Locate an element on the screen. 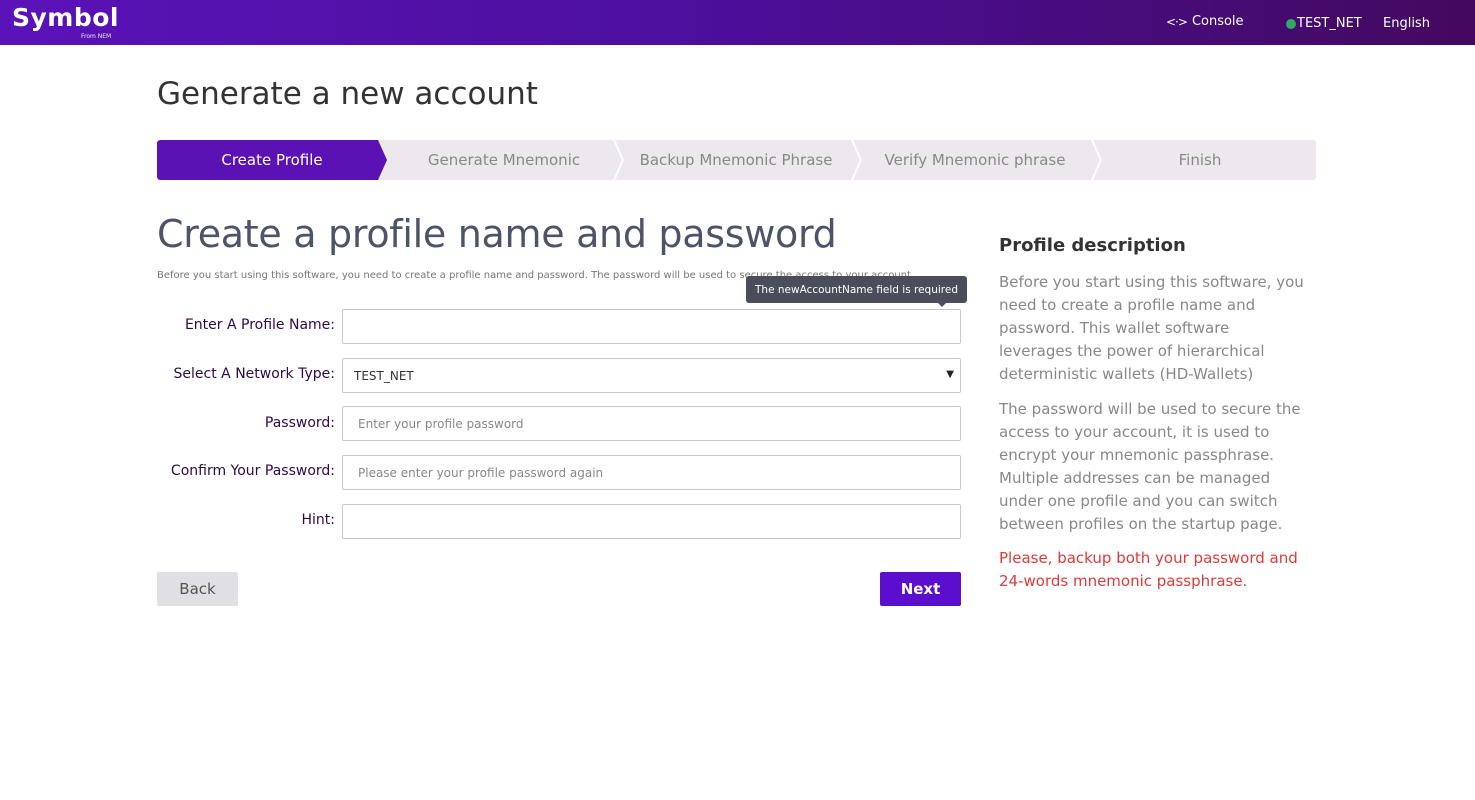  next-button: Next is located at coordinates (920, 589).